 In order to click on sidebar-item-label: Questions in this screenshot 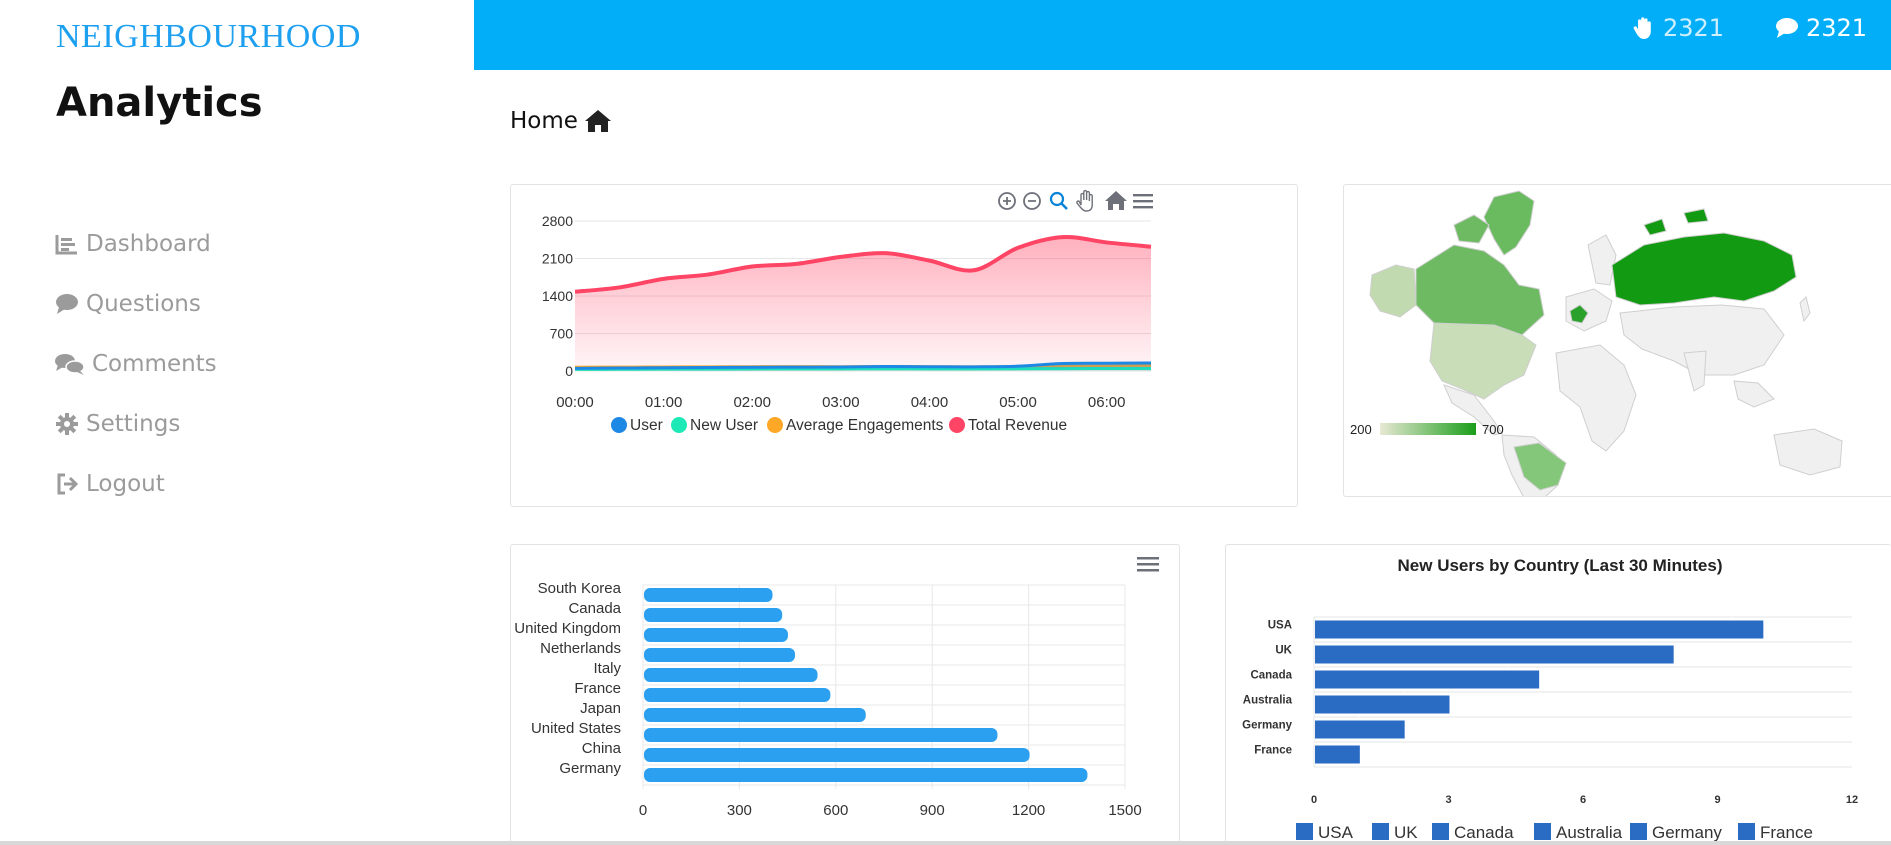, I will do `click(143, 304)`.